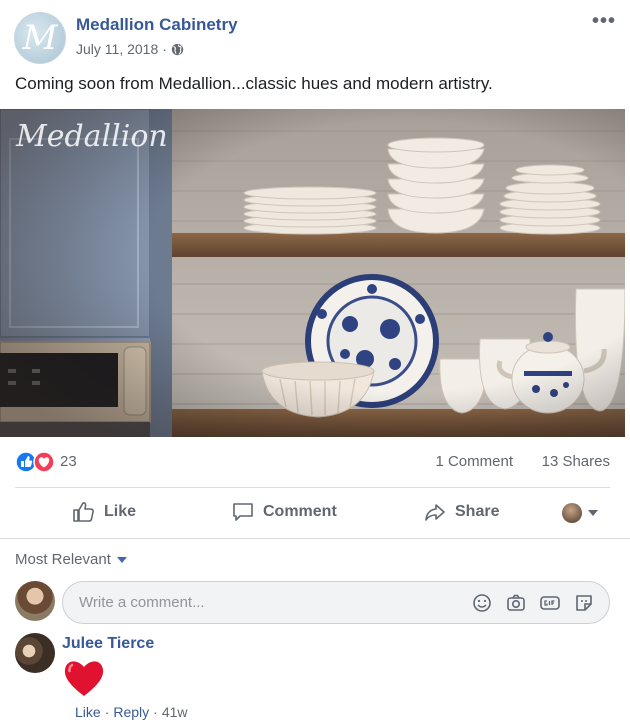  I want to click on reaction-icons, so click(35, 462).